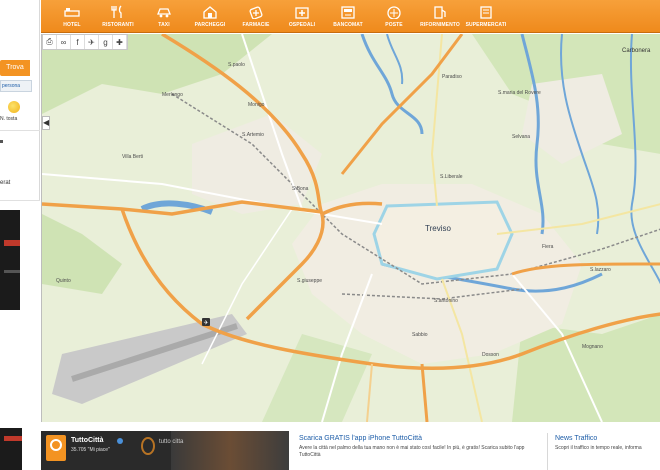 Image resolution: width=660 pixels, height=470 pixels. I want to click on map-label-quinto: Quinto, so click(63, 281).